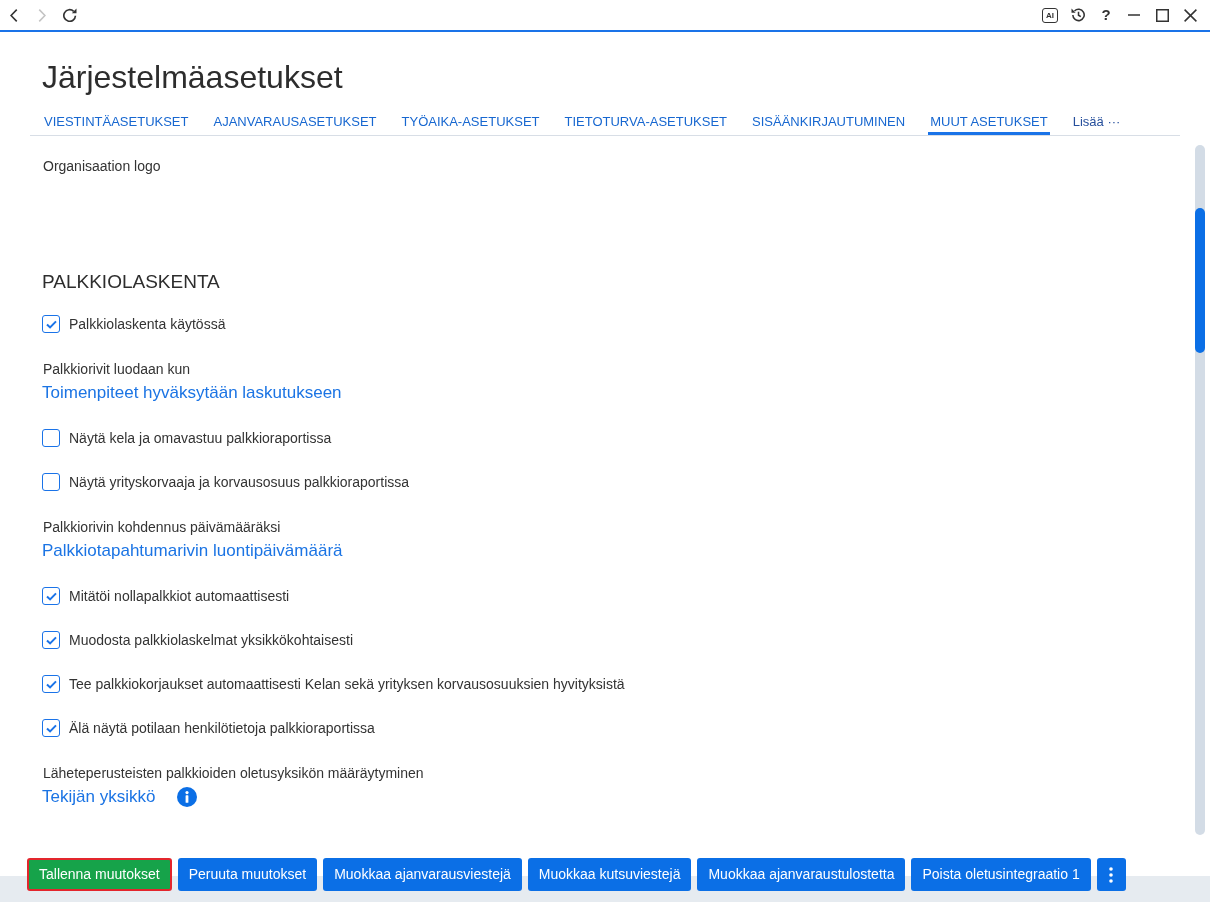 This screenshot has height=902, width=1210. What do you see at coordinates (347, 684) in the screenshot?
I see `checkbox-label: Tee palkkiokorjaukset automaattisesti Kelan sekä yrityksen korvausosuuksien hyvityksistä` at bounding box center [347, 684].